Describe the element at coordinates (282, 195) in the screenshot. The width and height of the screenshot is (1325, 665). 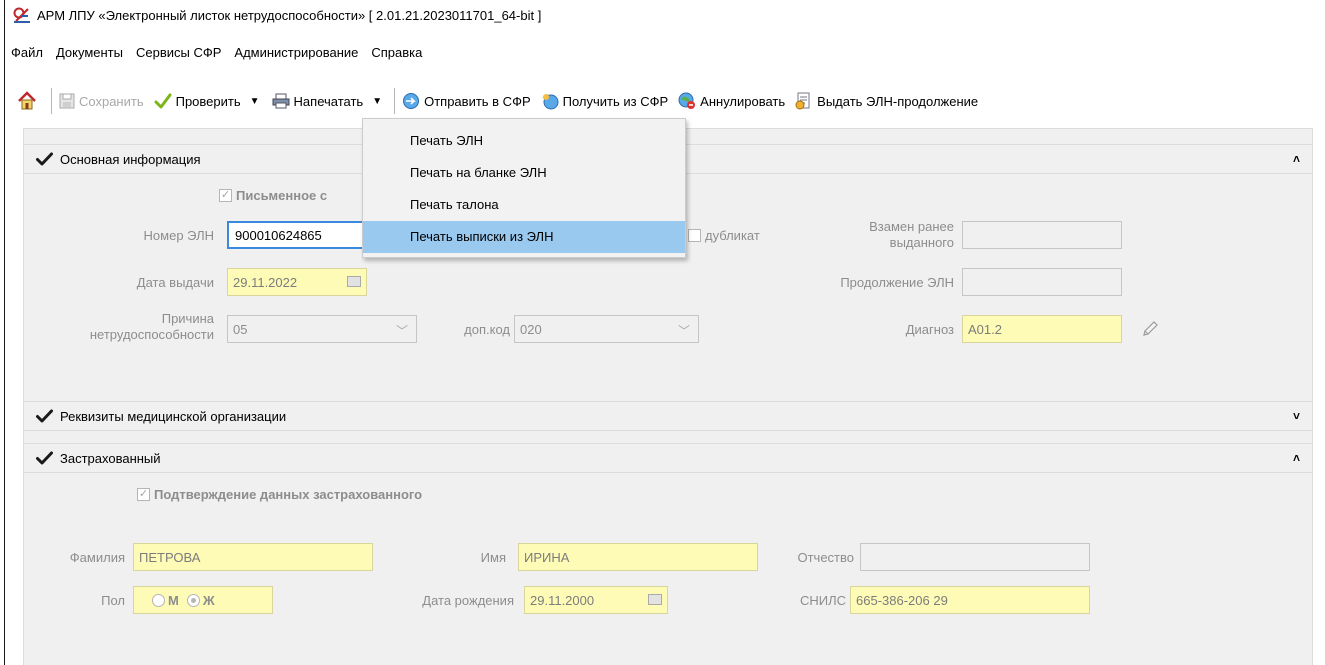
I see `written-consent-label: Письменное с` at that location.